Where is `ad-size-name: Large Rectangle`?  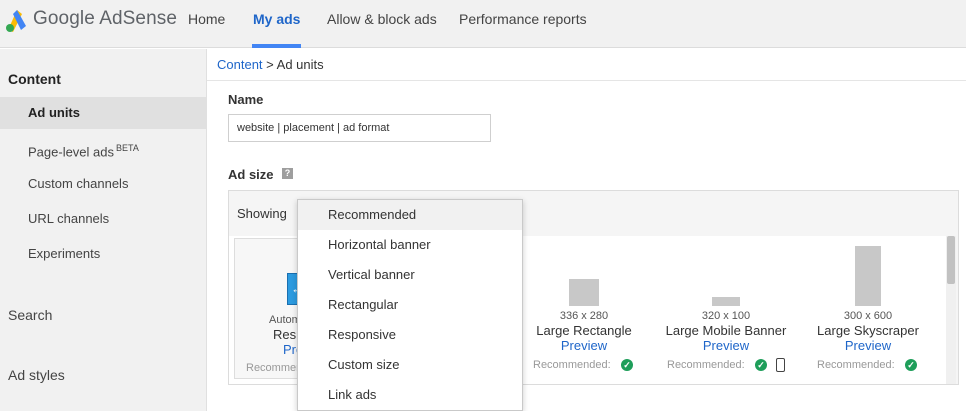
ad-size-name: Large Rectangle is located at coordinates (584, 330).